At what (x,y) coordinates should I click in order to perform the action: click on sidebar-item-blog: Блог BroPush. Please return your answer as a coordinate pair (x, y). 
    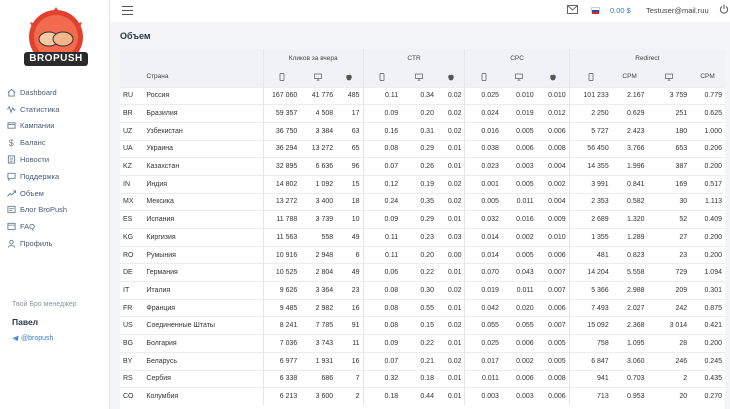
    Looking at the image, I should click on (55, 210).